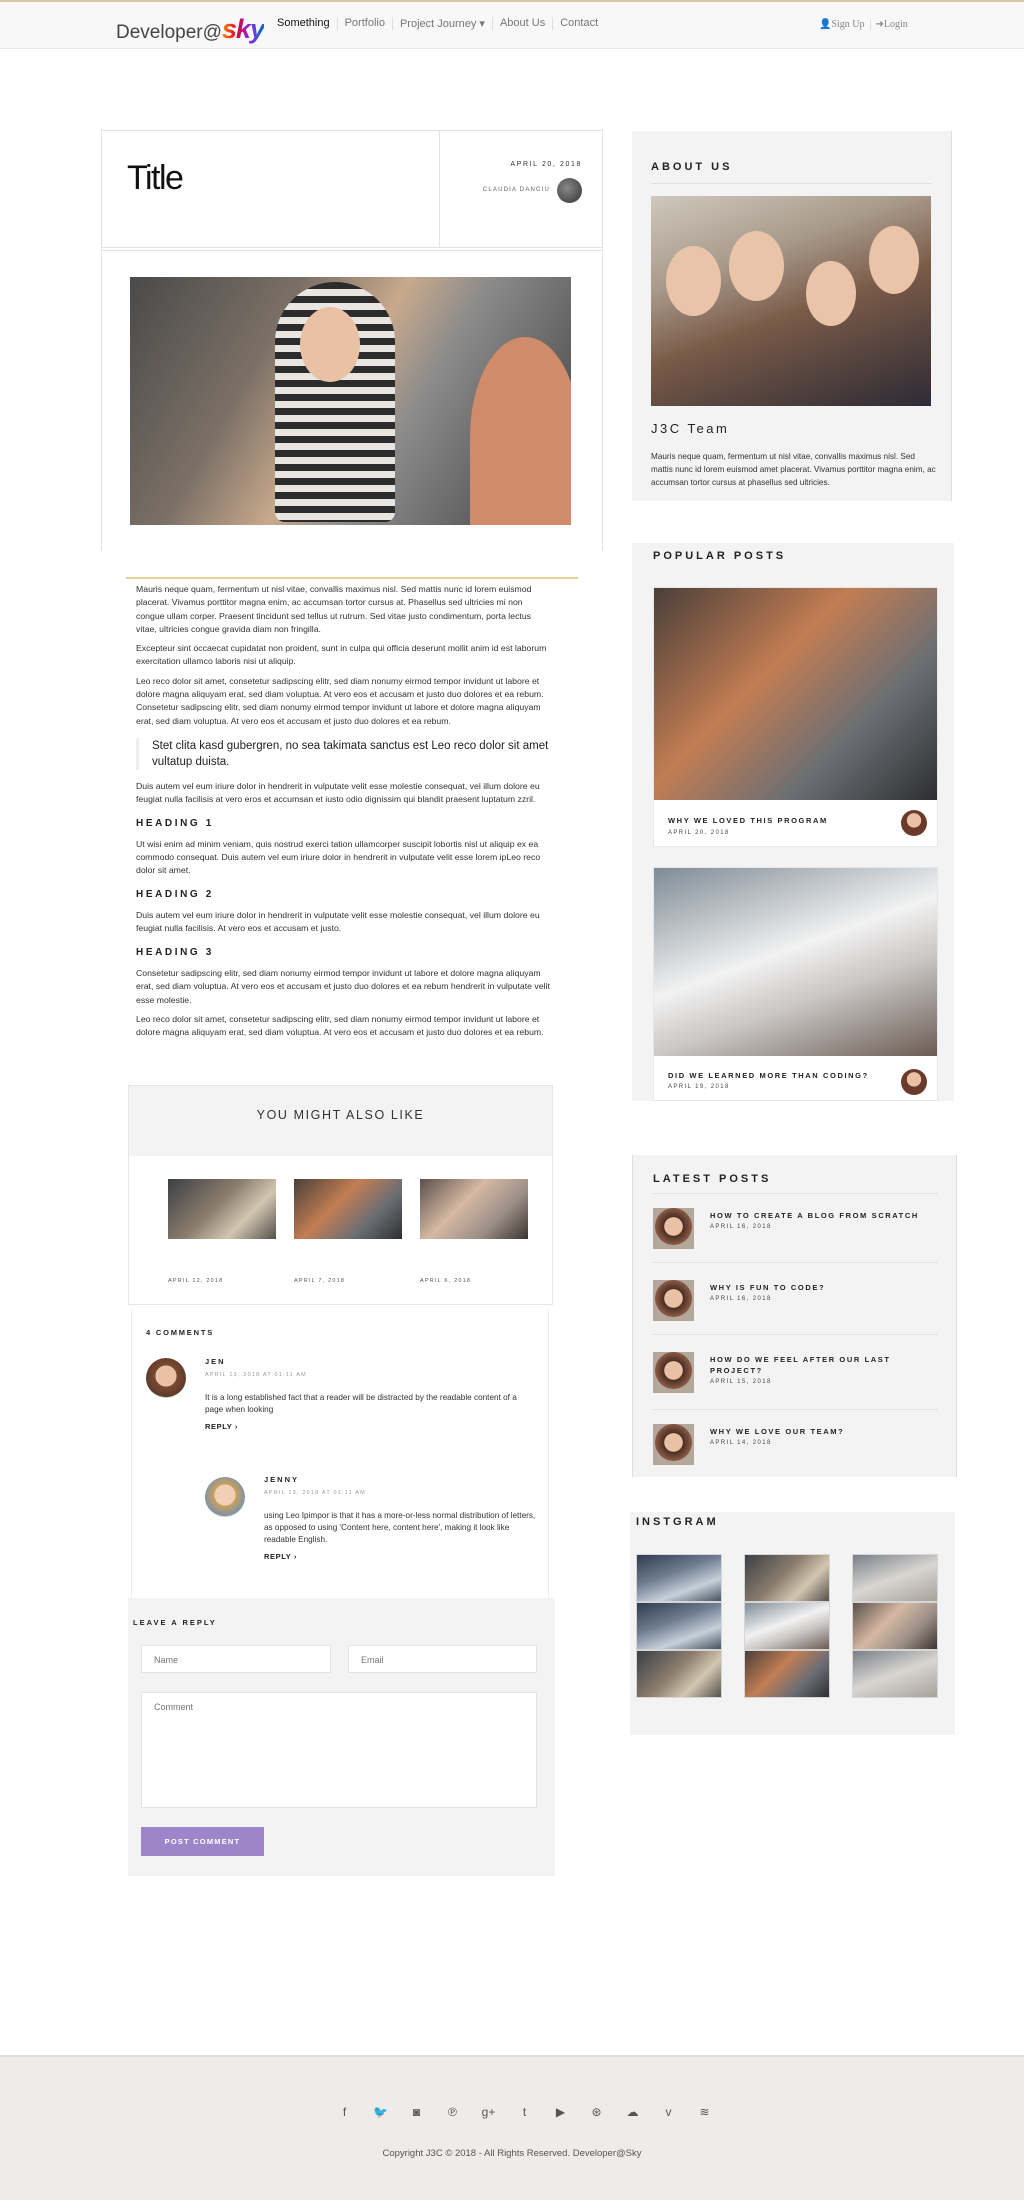  What do you see at coordinates (693, 281) in the screenshot?
I see `team-photo-face` at bounding box center [693, 281].